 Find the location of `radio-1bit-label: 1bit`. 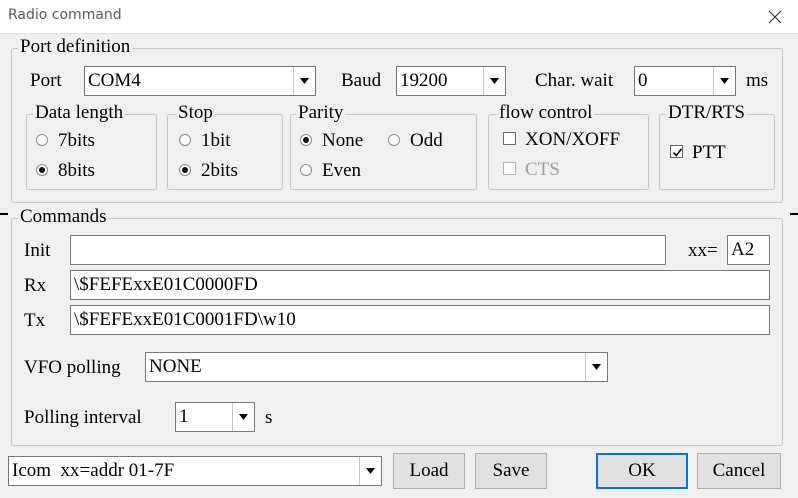

radio-1bit-label: 1bit is located at coordinates (216, 140).